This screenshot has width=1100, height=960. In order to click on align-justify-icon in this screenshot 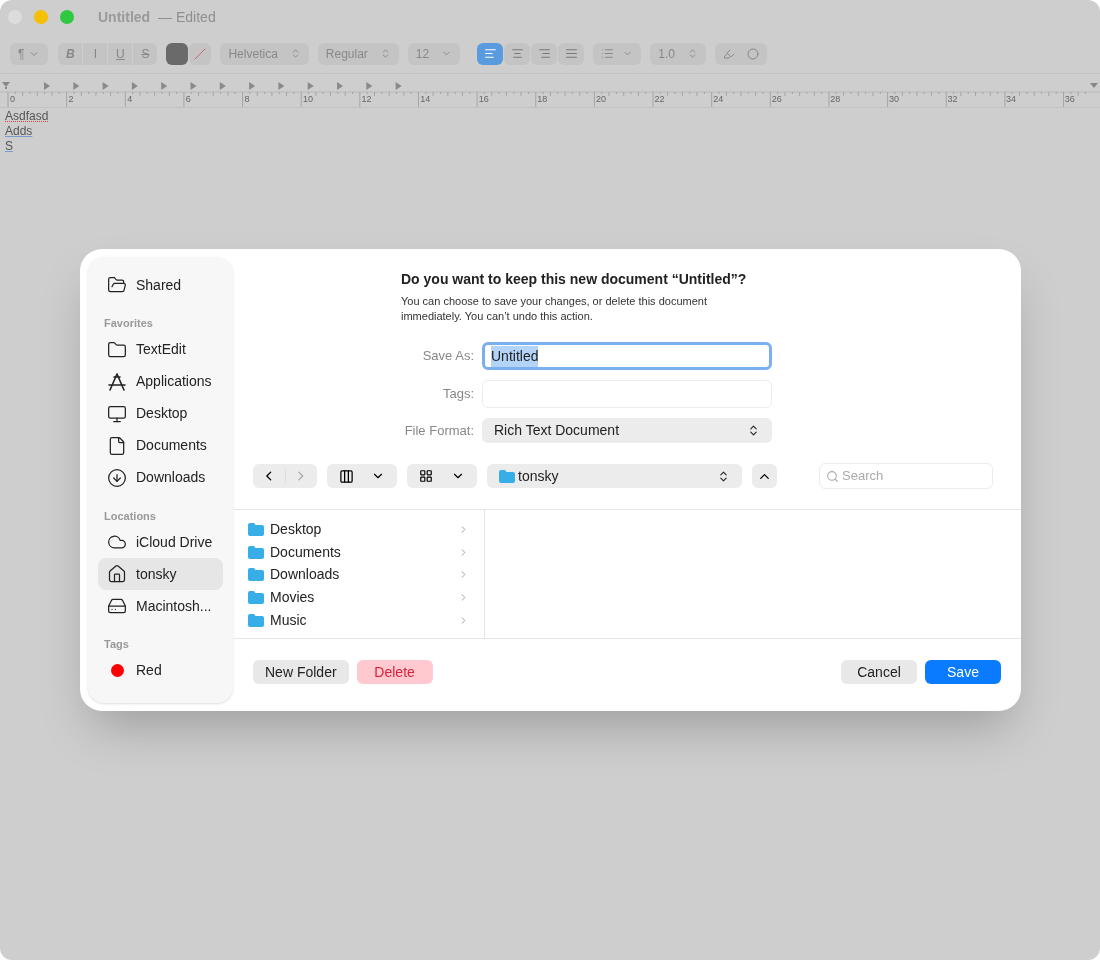, I will do `click(571, 53)`.